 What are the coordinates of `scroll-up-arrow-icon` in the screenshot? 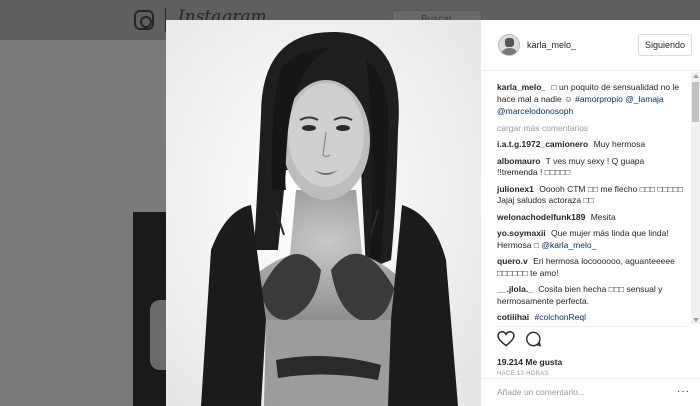 It's located at (696, 76).